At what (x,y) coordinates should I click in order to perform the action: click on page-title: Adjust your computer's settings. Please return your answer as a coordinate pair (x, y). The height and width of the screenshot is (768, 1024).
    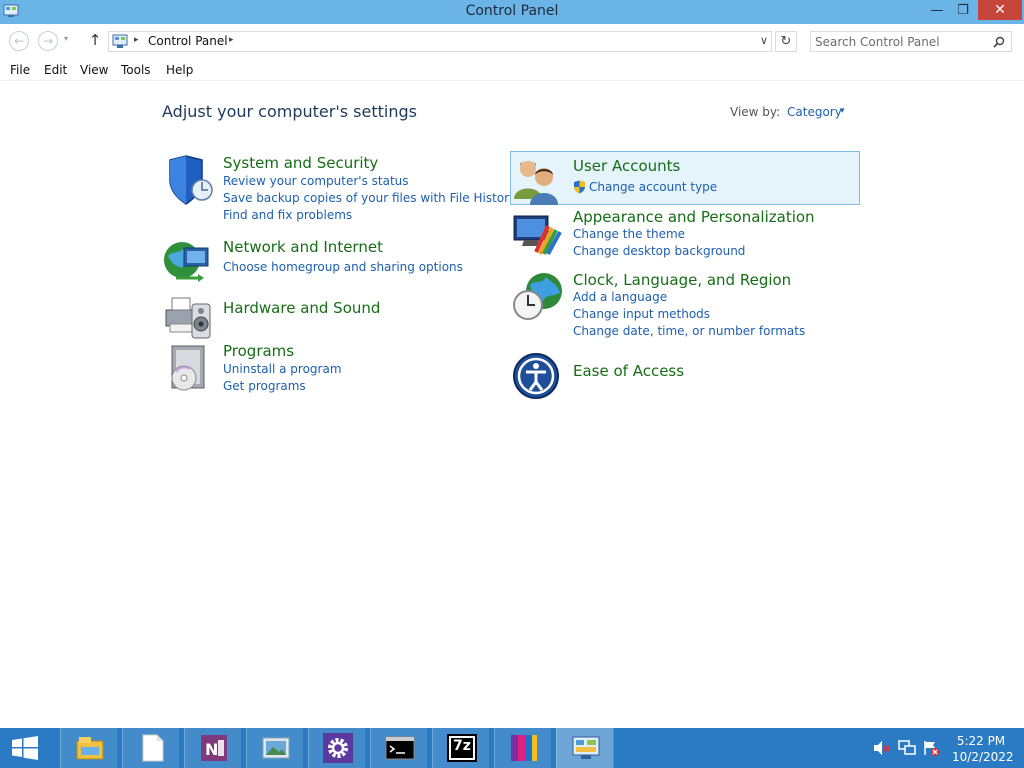
    Looking at the image, I should click on (289, 111).